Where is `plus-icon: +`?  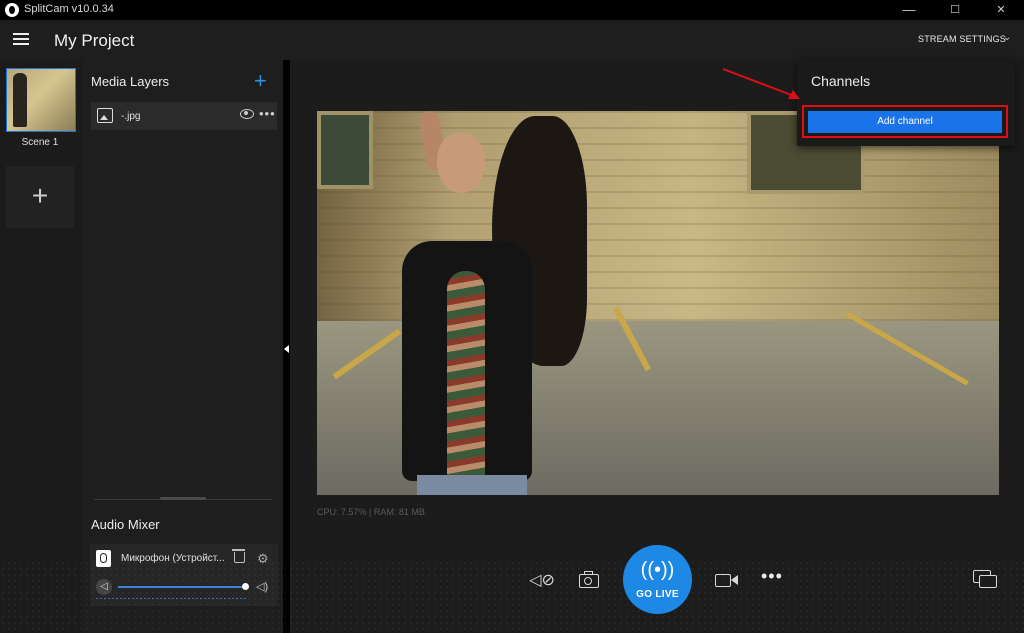 plus-icon: + is located at coordinates (40, 195).